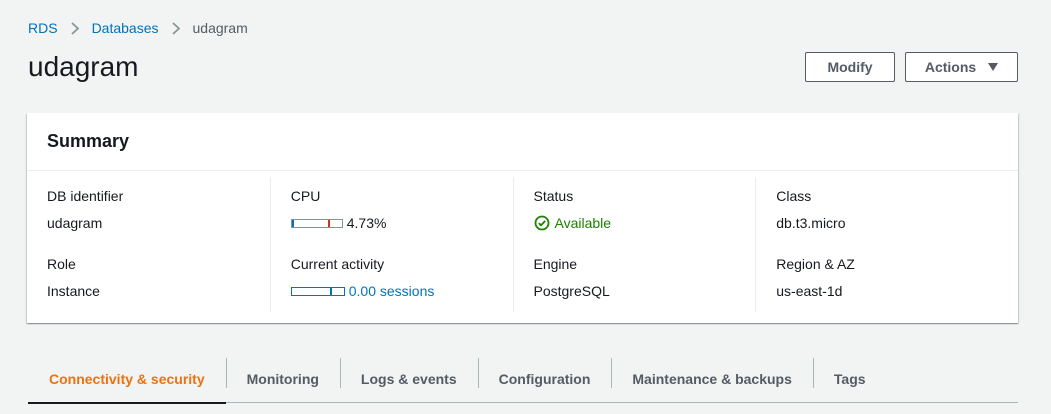 The height and width of the screenshot is (414, 1051). I want to click on role-label: Role, so click(61, 264).